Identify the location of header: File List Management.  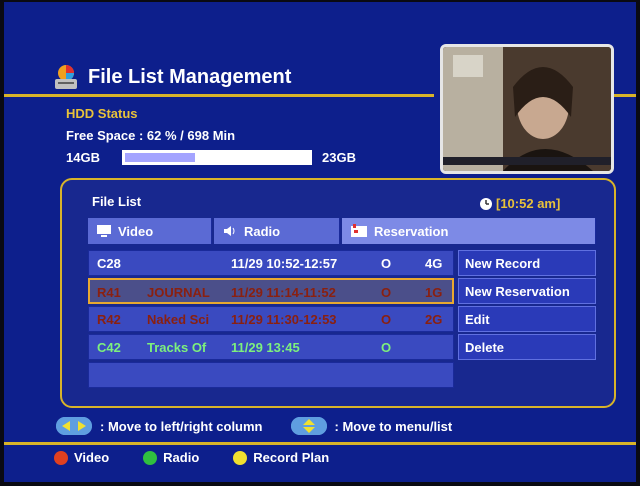
(171, 77).